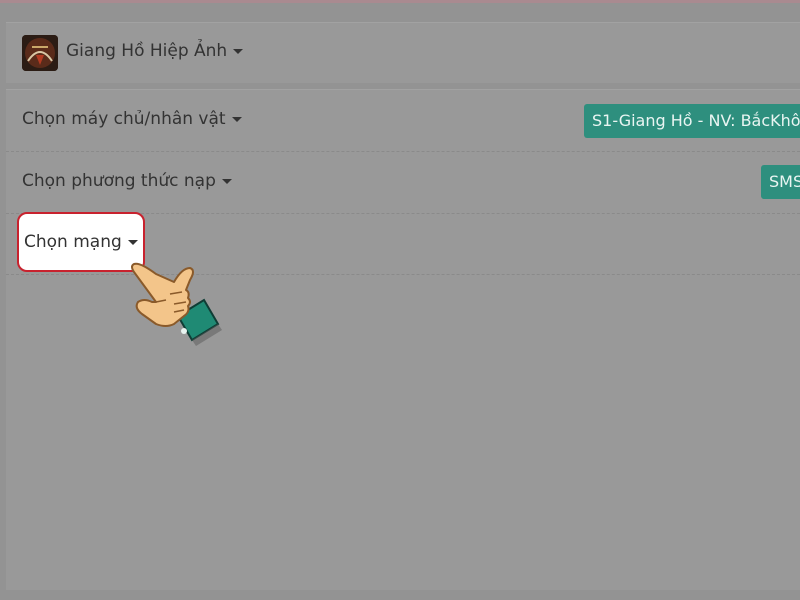  I want to click on server-dropdown: Chọn máy chủ/nhân vật, so click(132, 119).